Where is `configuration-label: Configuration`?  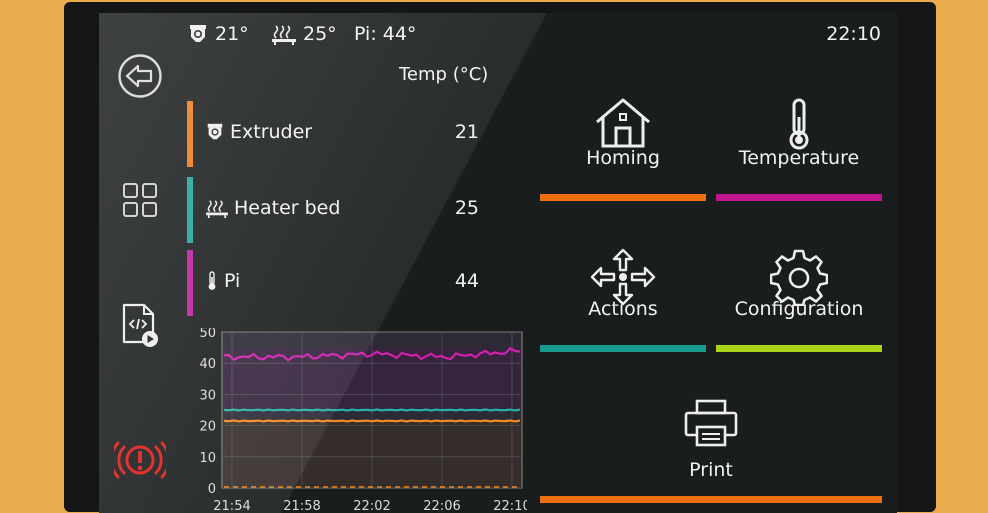
configuration-label: Configuration is located at coordinates (799, 309).